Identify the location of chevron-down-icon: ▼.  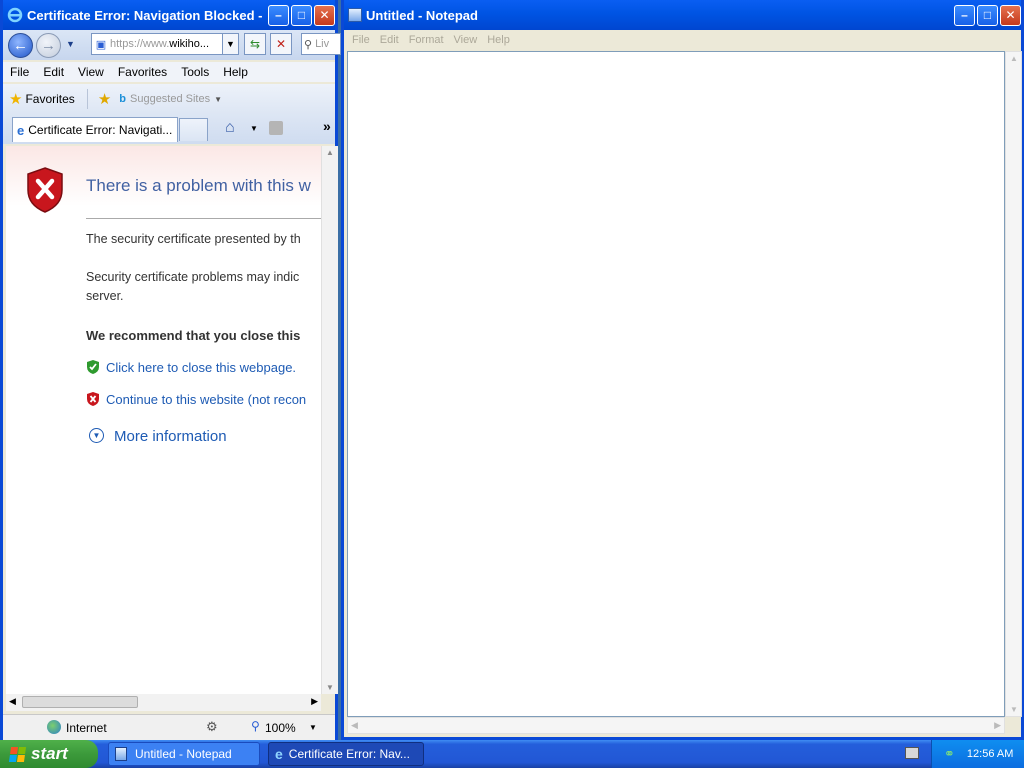
(218, 99).